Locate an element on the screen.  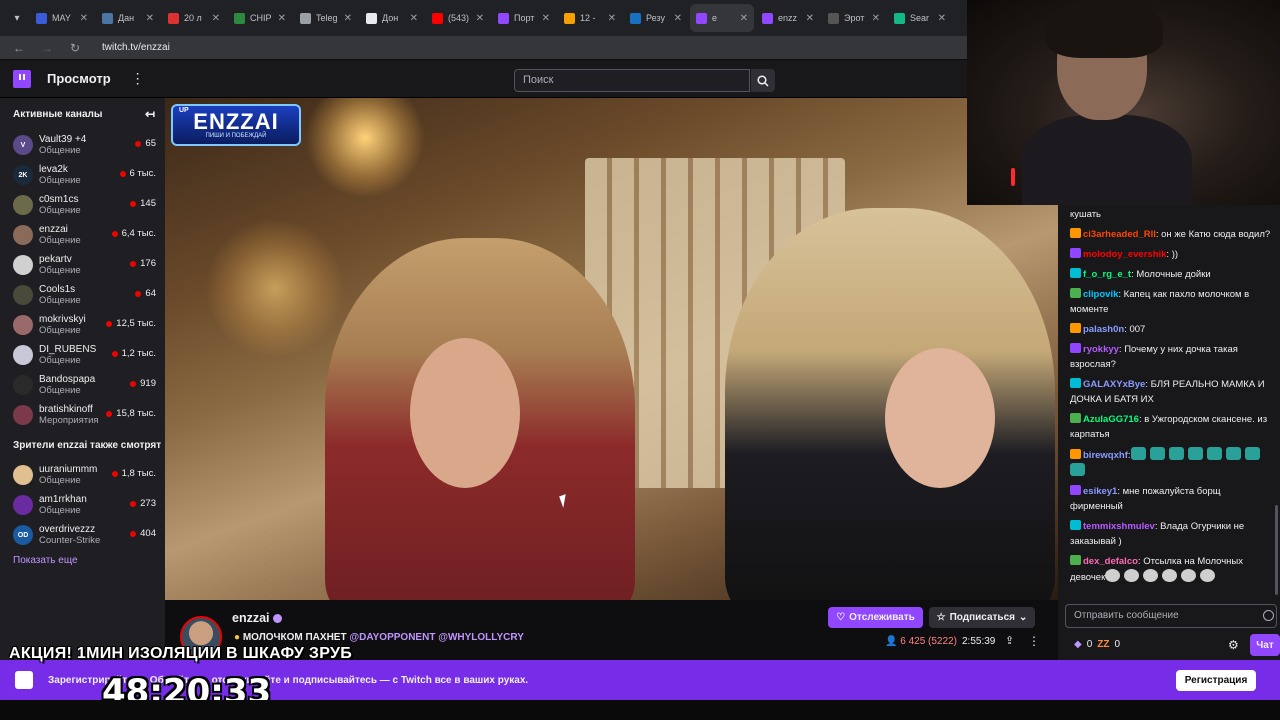
sidebar-channel: Cools1s Общение 64 is located at coordinates (82, 295).